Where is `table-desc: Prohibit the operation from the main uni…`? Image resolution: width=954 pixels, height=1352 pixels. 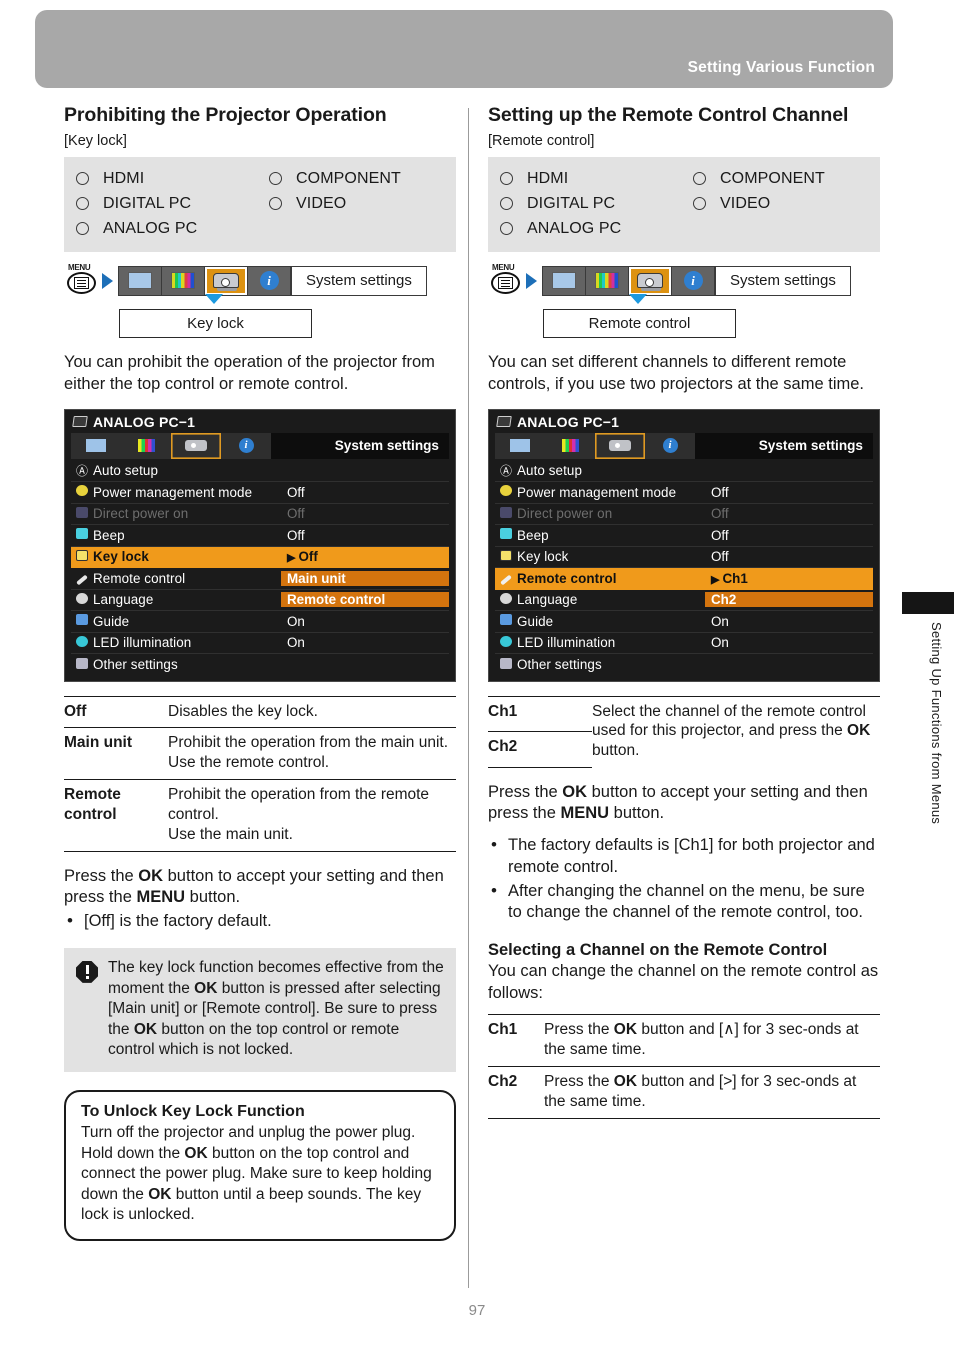 table-desc: Prohibit the operation from the main uni… is located at coordinates (312, 753).